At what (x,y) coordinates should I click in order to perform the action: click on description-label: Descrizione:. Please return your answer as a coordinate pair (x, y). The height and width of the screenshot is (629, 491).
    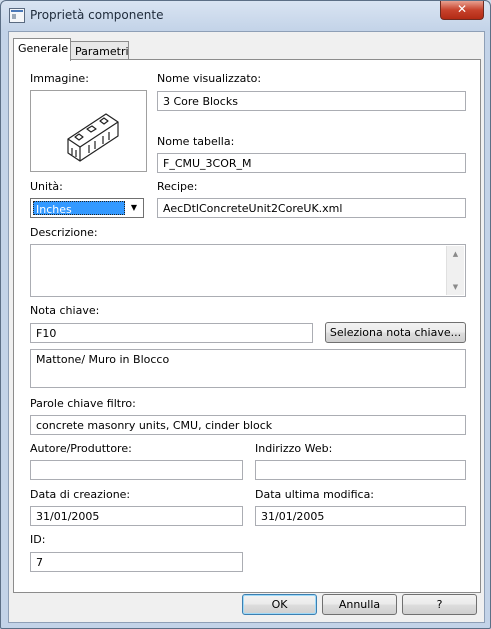
    Looking at the image, I should click on (64, 232).